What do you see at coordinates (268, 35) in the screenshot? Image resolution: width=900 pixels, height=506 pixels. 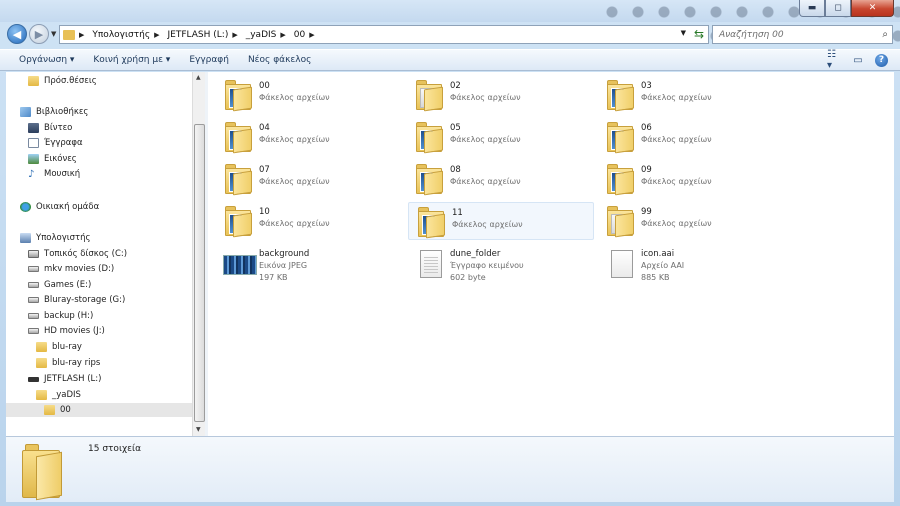 I see `breadcrumb-yadis: _yaDIS ▶` at bounding box center [268, 35].